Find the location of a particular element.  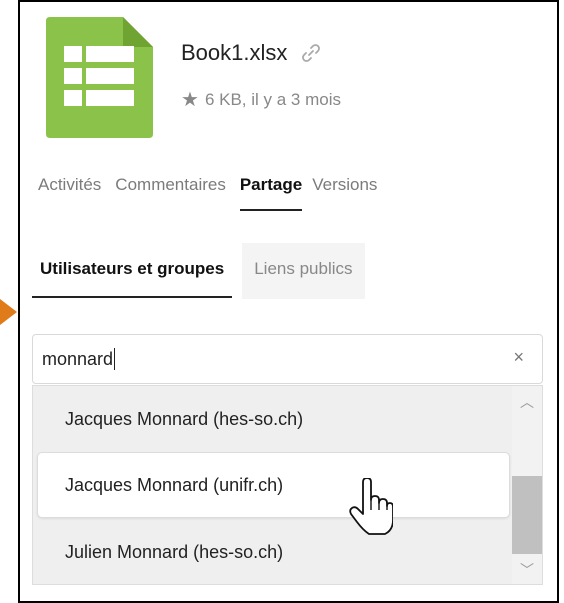

star-icon: ★ is located at coordinates (190, 100).